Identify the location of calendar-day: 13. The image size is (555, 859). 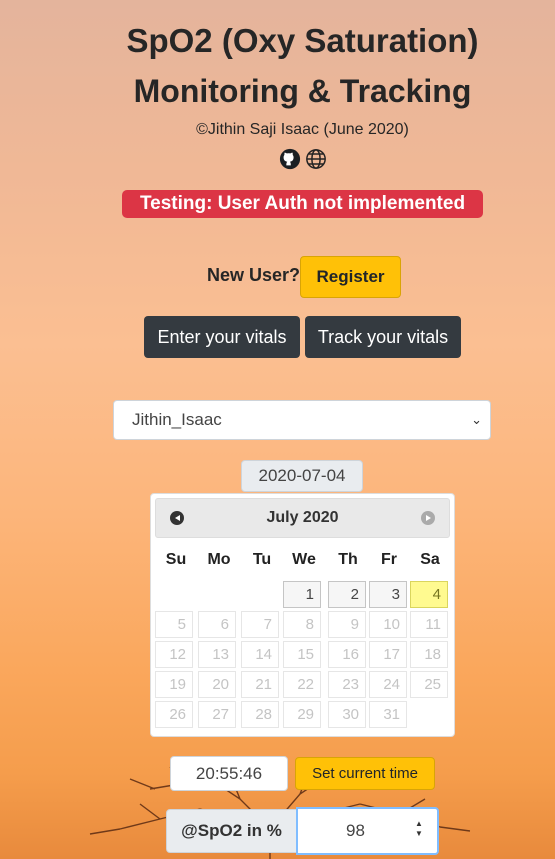
(217, 654).